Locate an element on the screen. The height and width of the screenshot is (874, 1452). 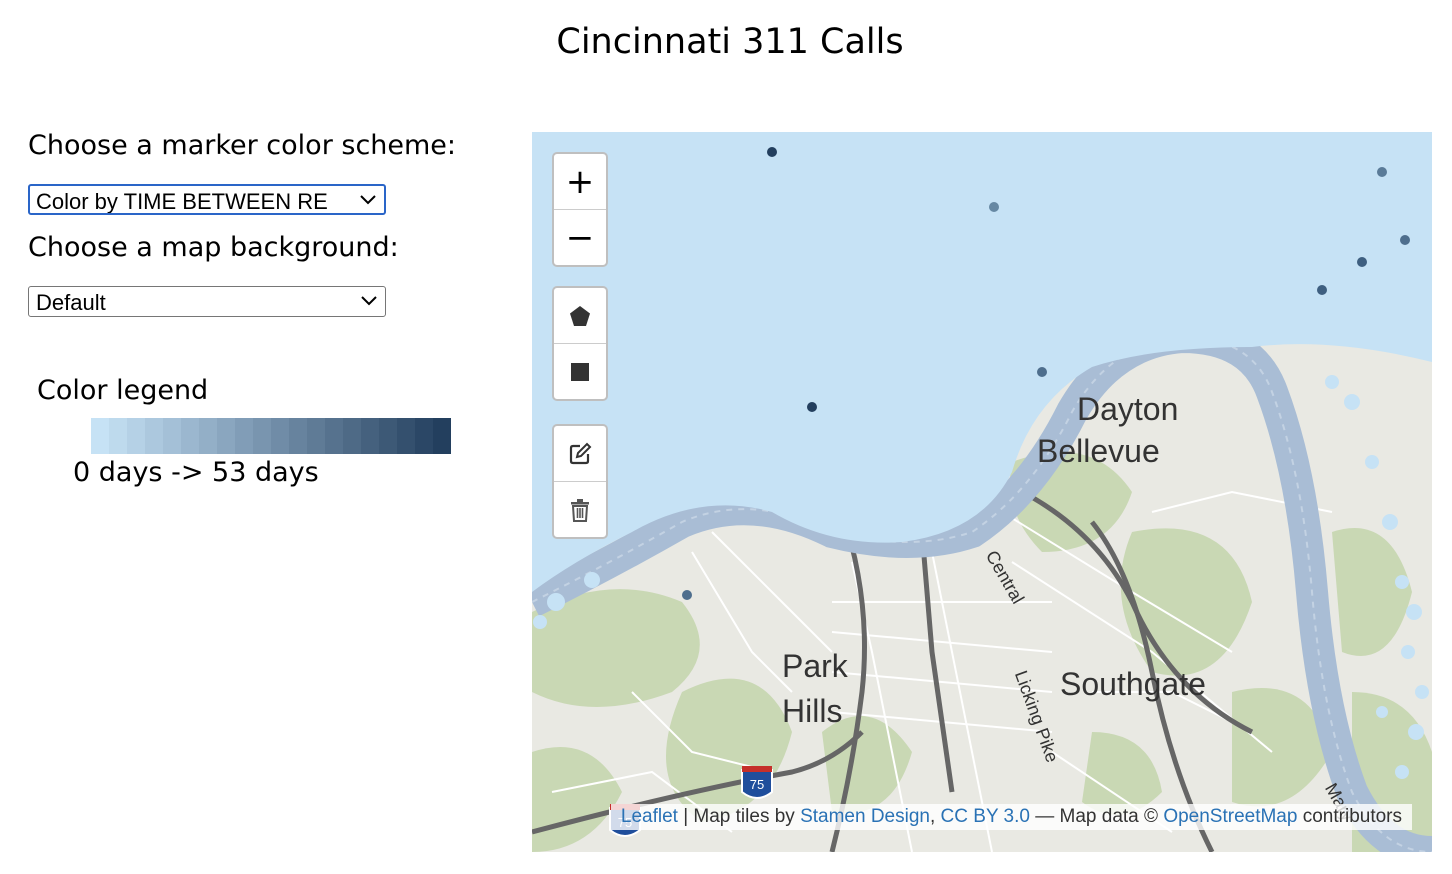
draw-toolbar is located at coordinates (580, 343).